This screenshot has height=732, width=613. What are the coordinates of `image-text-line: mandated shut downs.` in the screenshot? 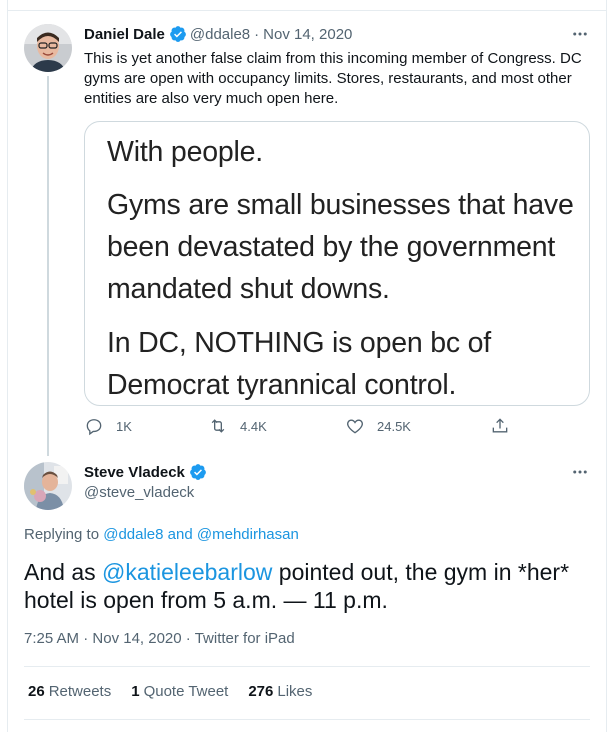 It's located at (248, 289).